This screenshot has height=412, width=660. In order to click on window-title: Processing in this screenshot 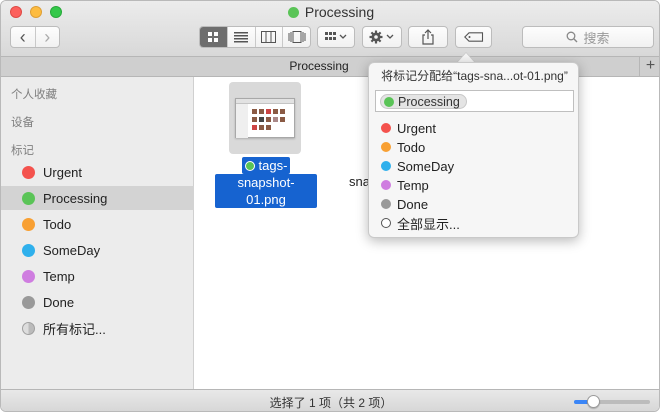, I will do `click(330, 12)`.